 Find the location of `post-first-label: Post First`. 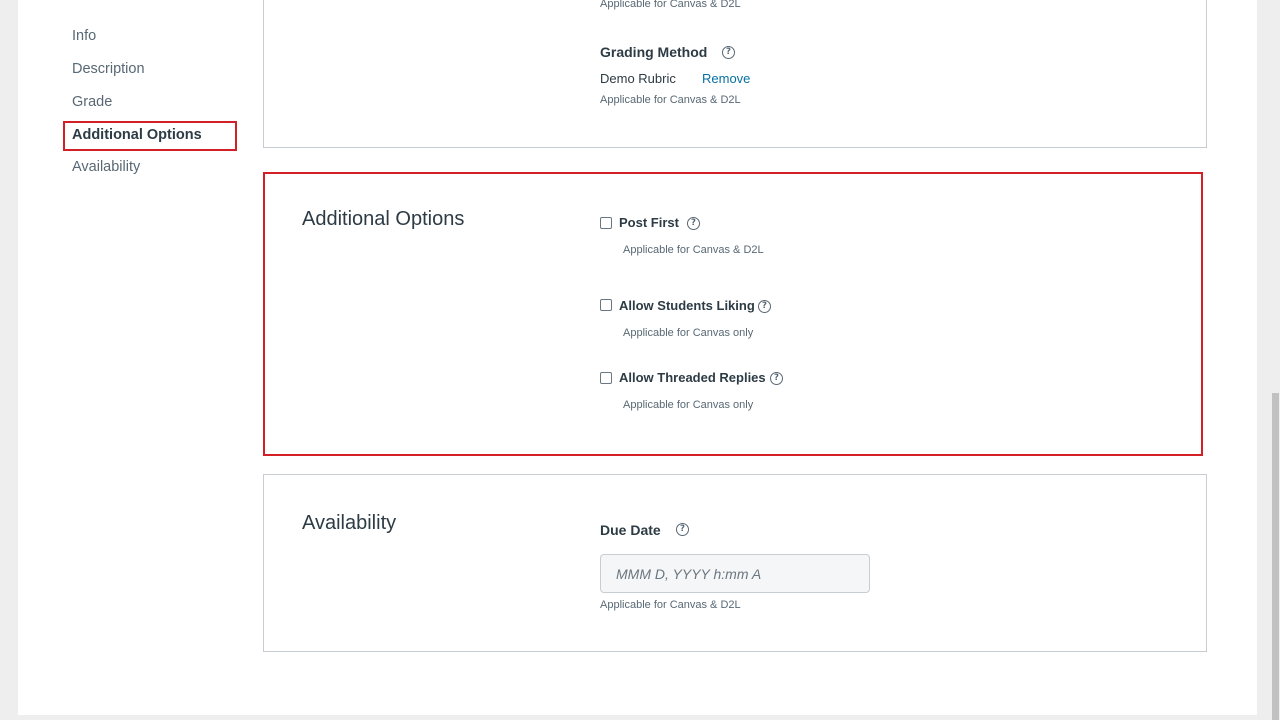

post-first-label: Post First is located at coordinates (649, 222).